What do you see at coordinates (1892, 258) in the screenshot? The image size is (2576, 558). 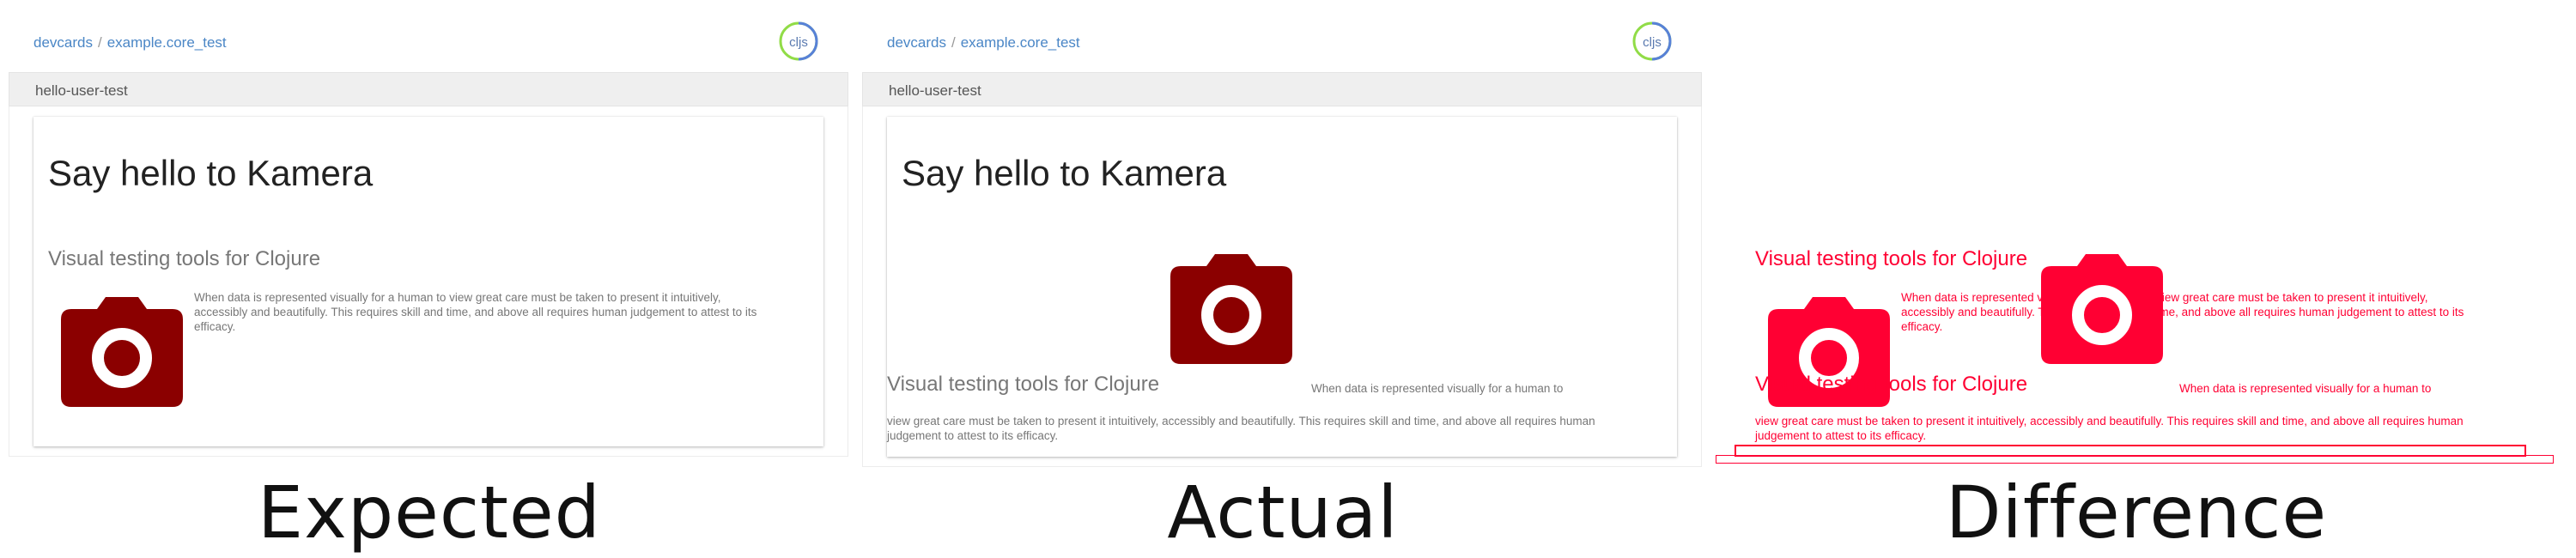 I see `diff-subheading-expected: Visual testing tools for Clojure` at bounding box center [1892, 258].